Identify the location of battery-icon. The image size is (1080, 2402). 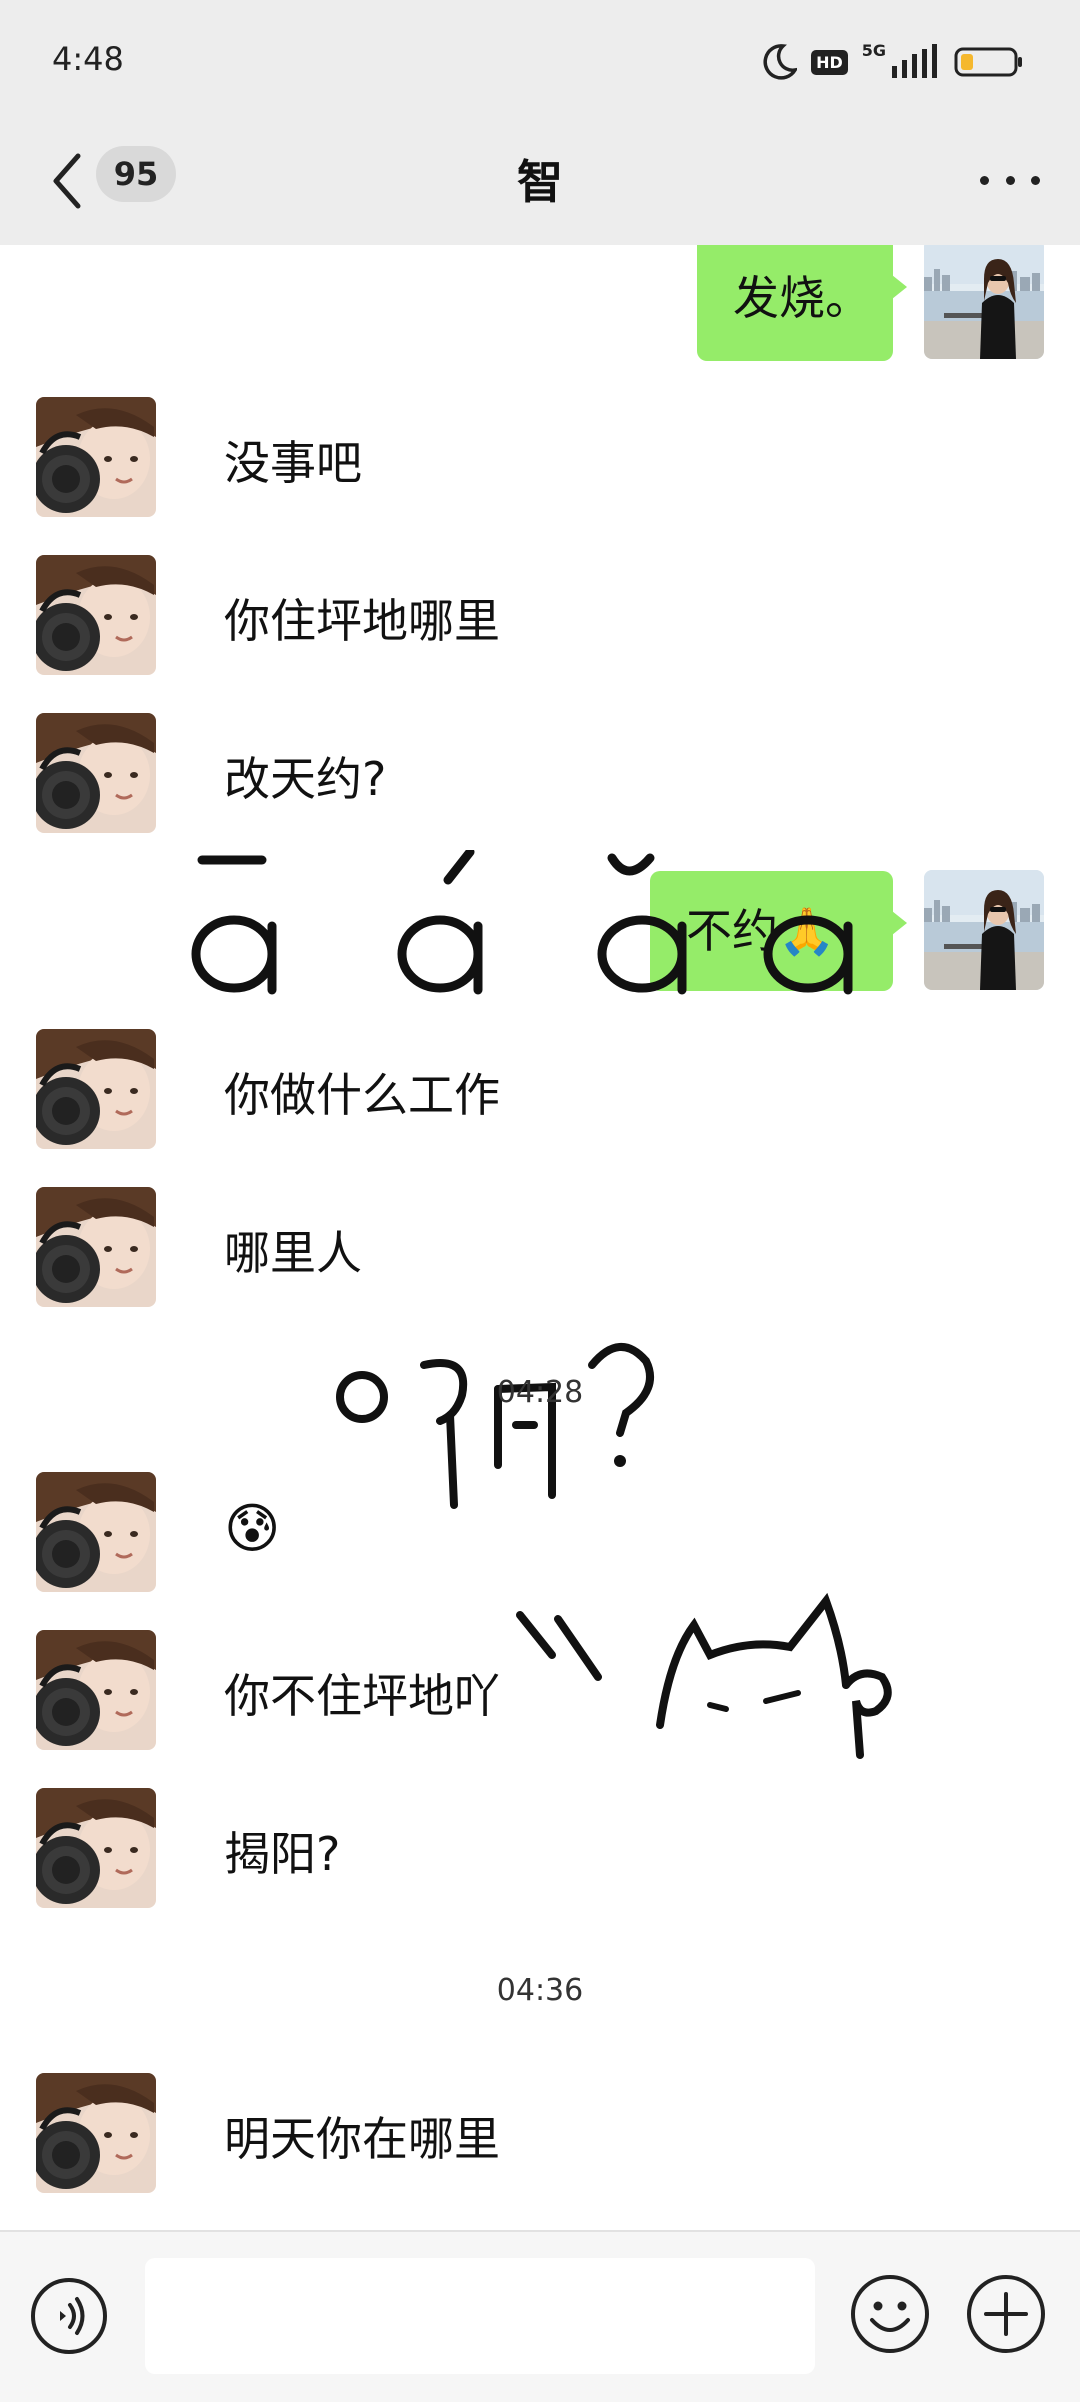
(988, 62).